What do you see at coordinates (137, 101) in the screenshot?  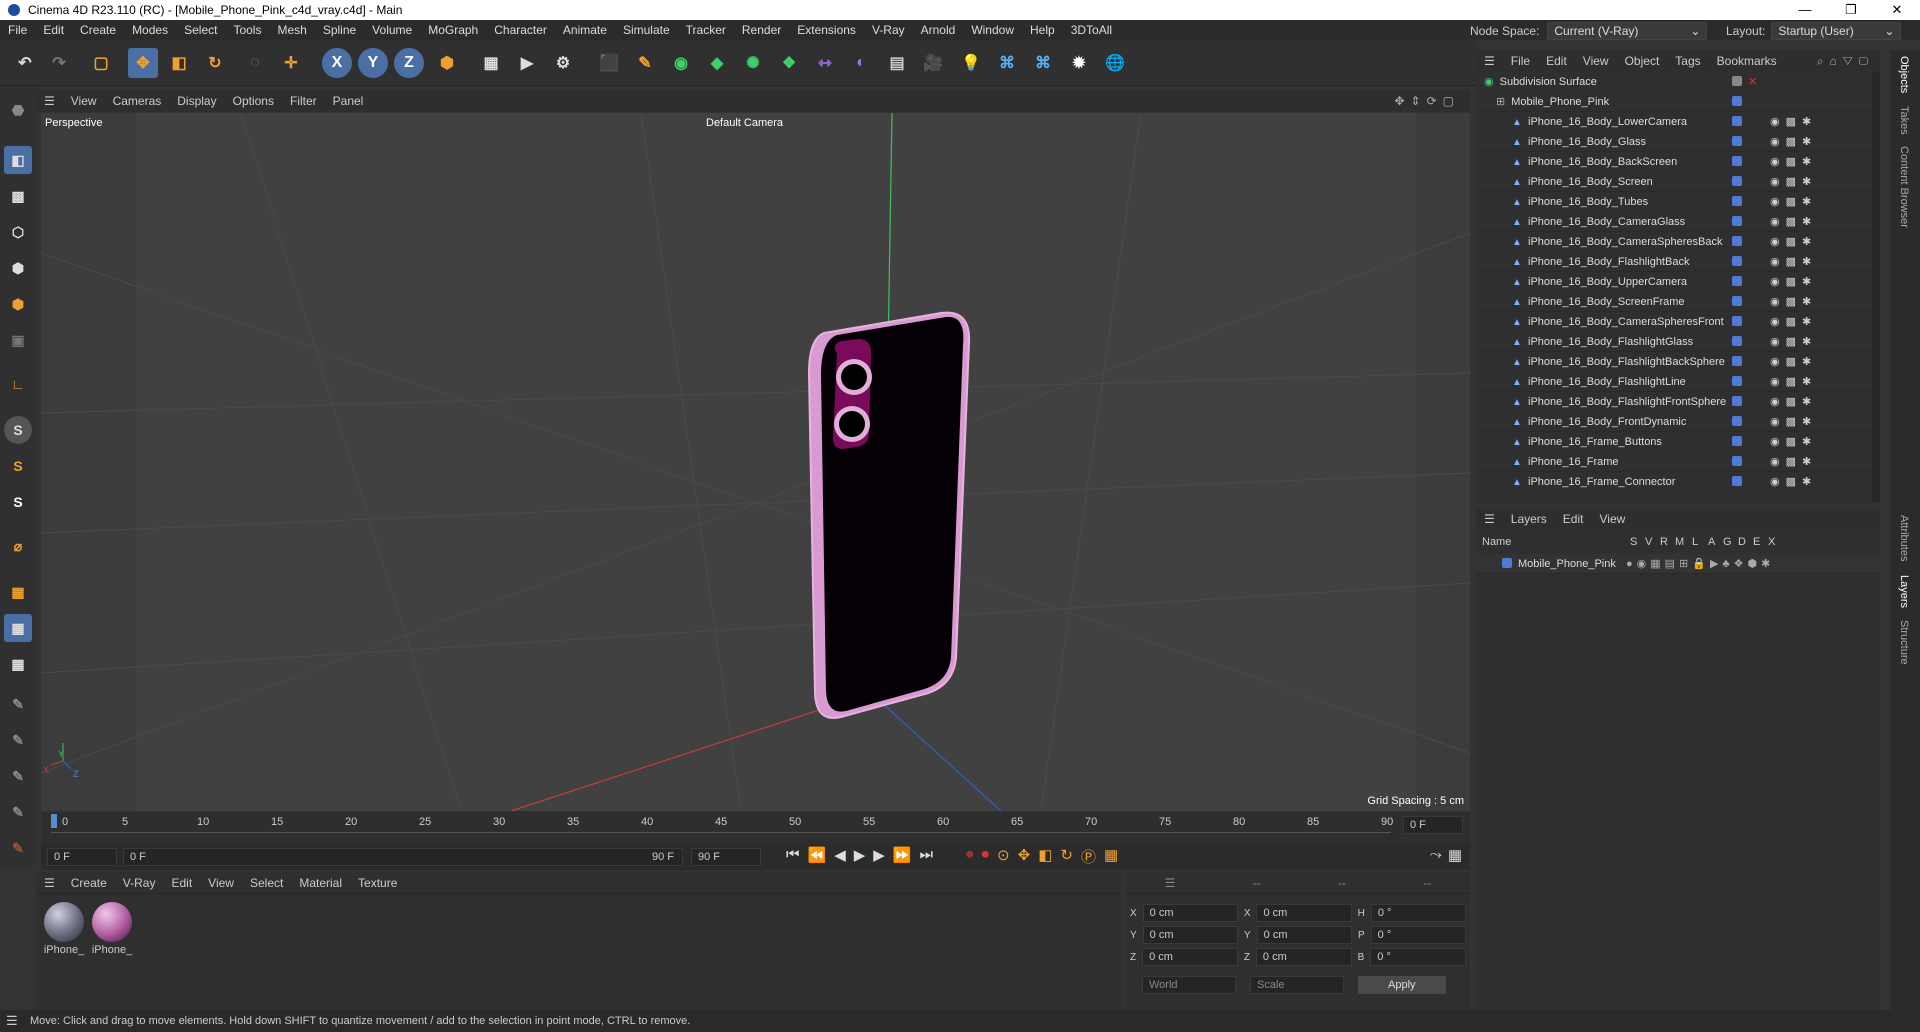 I see `viewport-menu-cameras: Cameras` at bounding box center [137, 101].